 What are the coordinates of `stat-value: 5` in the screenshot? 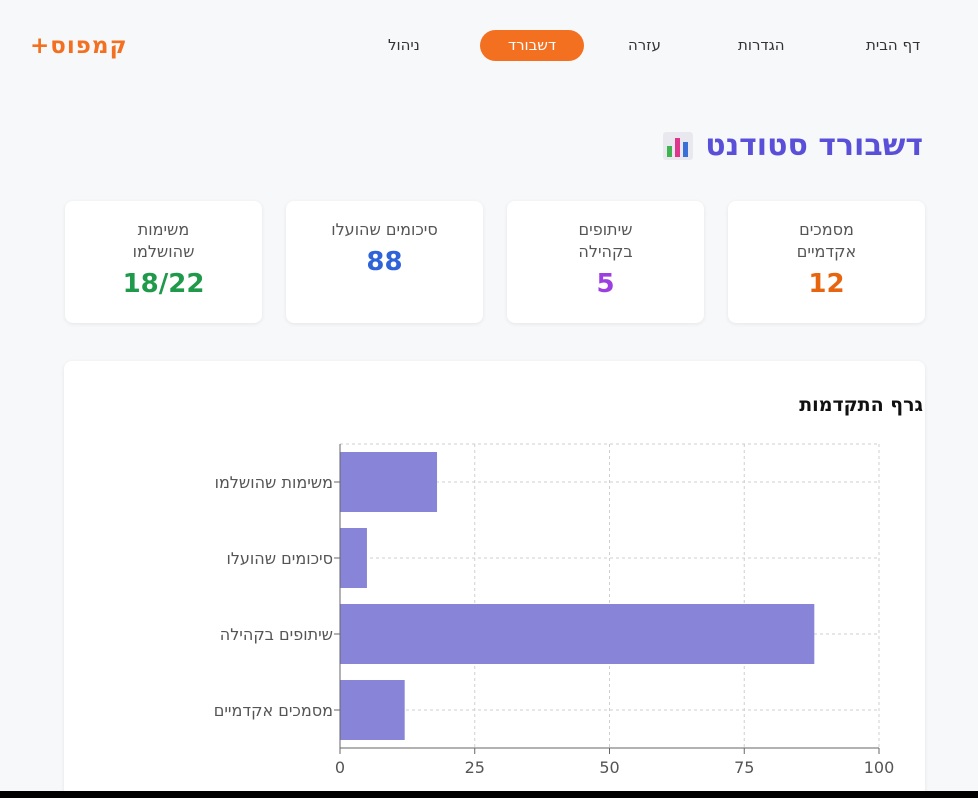 It's located at (605, 284).